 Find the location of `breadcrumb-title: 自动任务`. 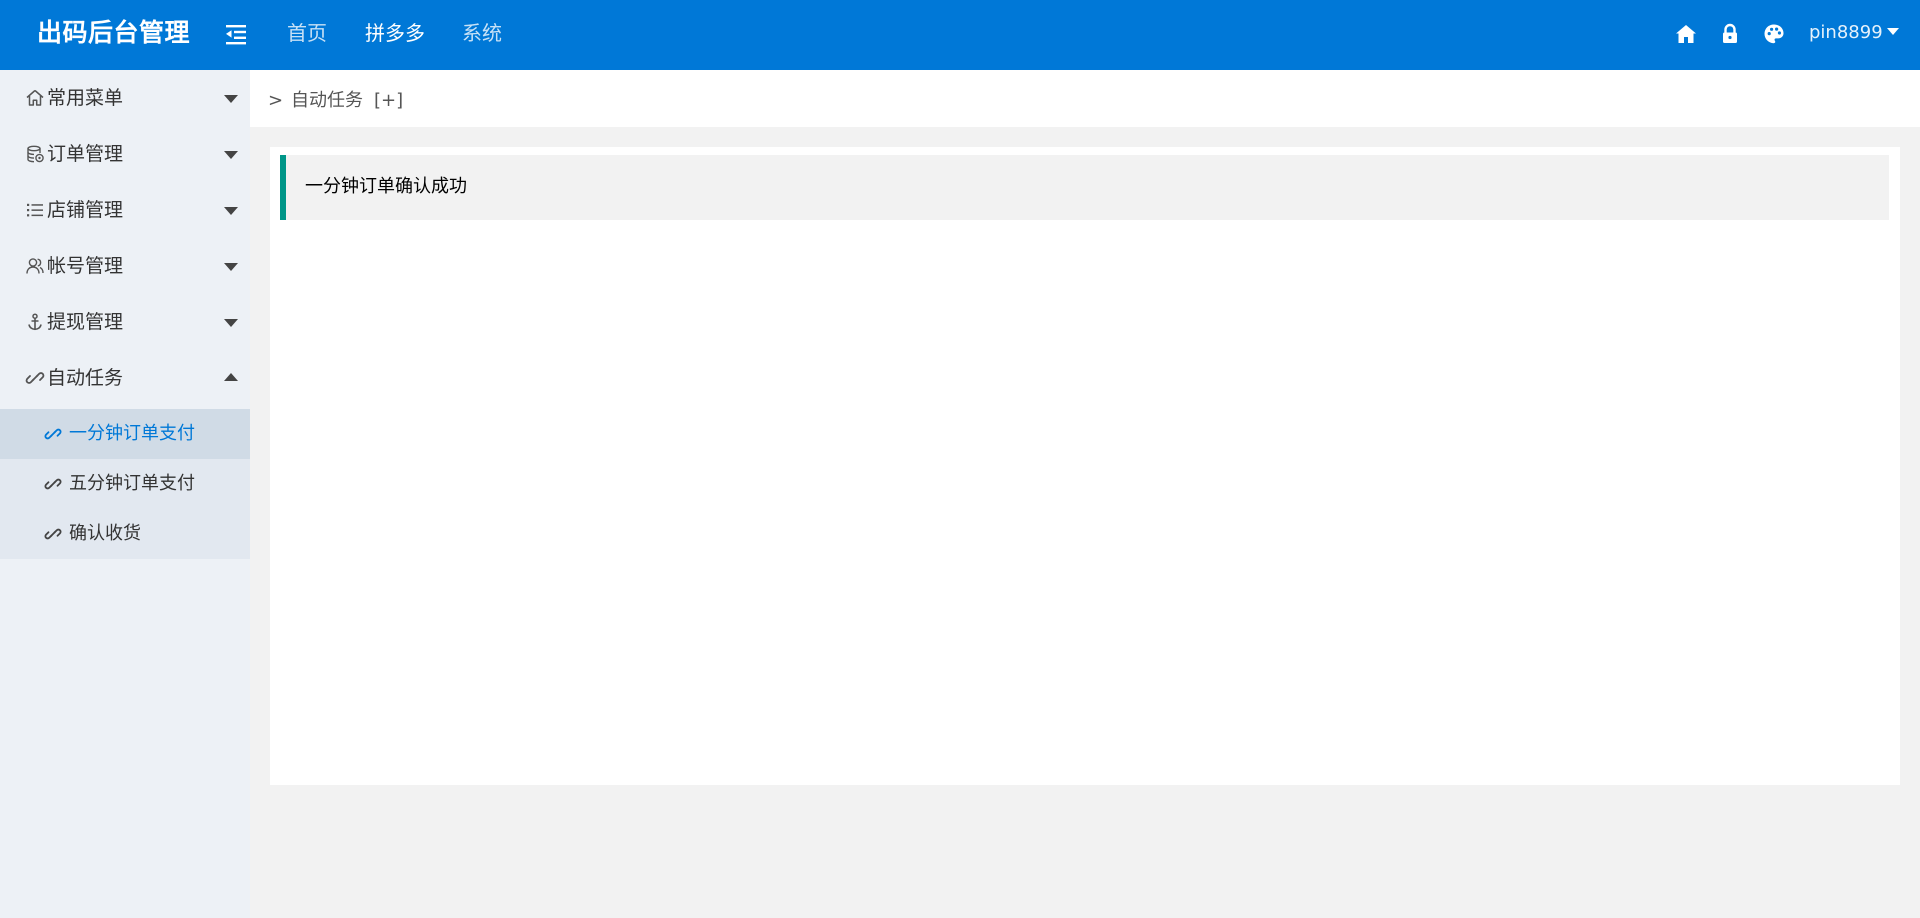

breadcrumb-title: 自动任务 is located at coordinates (327, 100).